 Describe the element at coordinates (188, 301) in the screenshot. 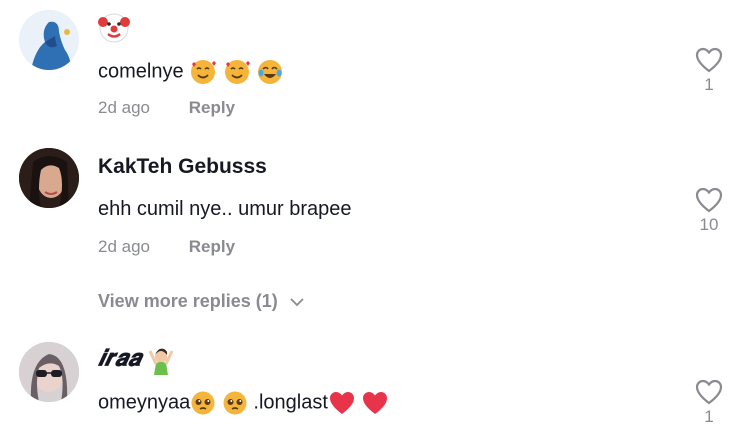

I see `view-more-label: View more replies (1)` at that location.